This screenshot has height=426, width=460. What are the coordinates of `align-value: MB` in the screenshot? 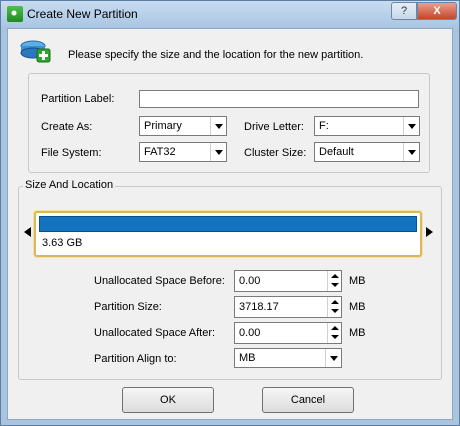 It's located at (247, 358).